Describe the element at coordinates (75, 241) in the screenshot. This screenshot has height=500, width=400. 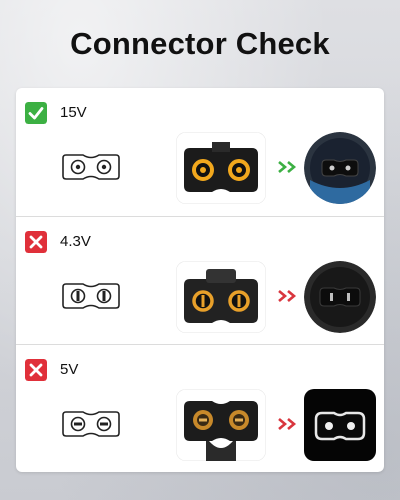
I see `voltage-label: 4.3V` at that location.